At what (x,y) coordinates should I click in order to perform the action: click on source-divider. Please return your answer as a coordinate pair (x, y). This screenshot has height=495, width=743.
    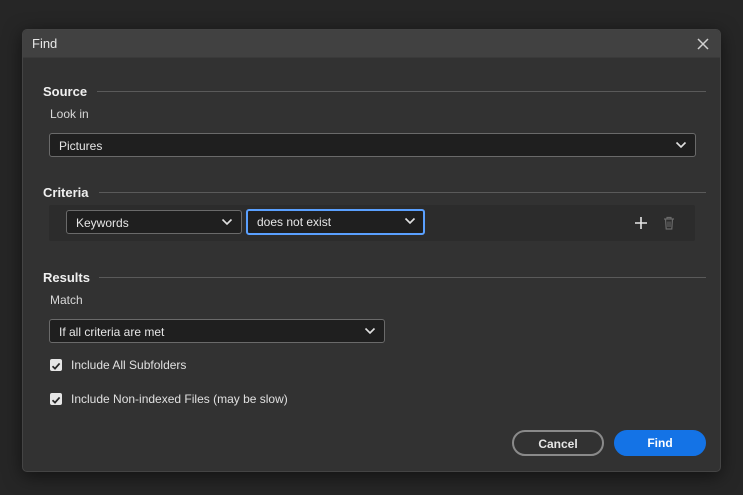
    Looking at the image, I should click on (401, 91).